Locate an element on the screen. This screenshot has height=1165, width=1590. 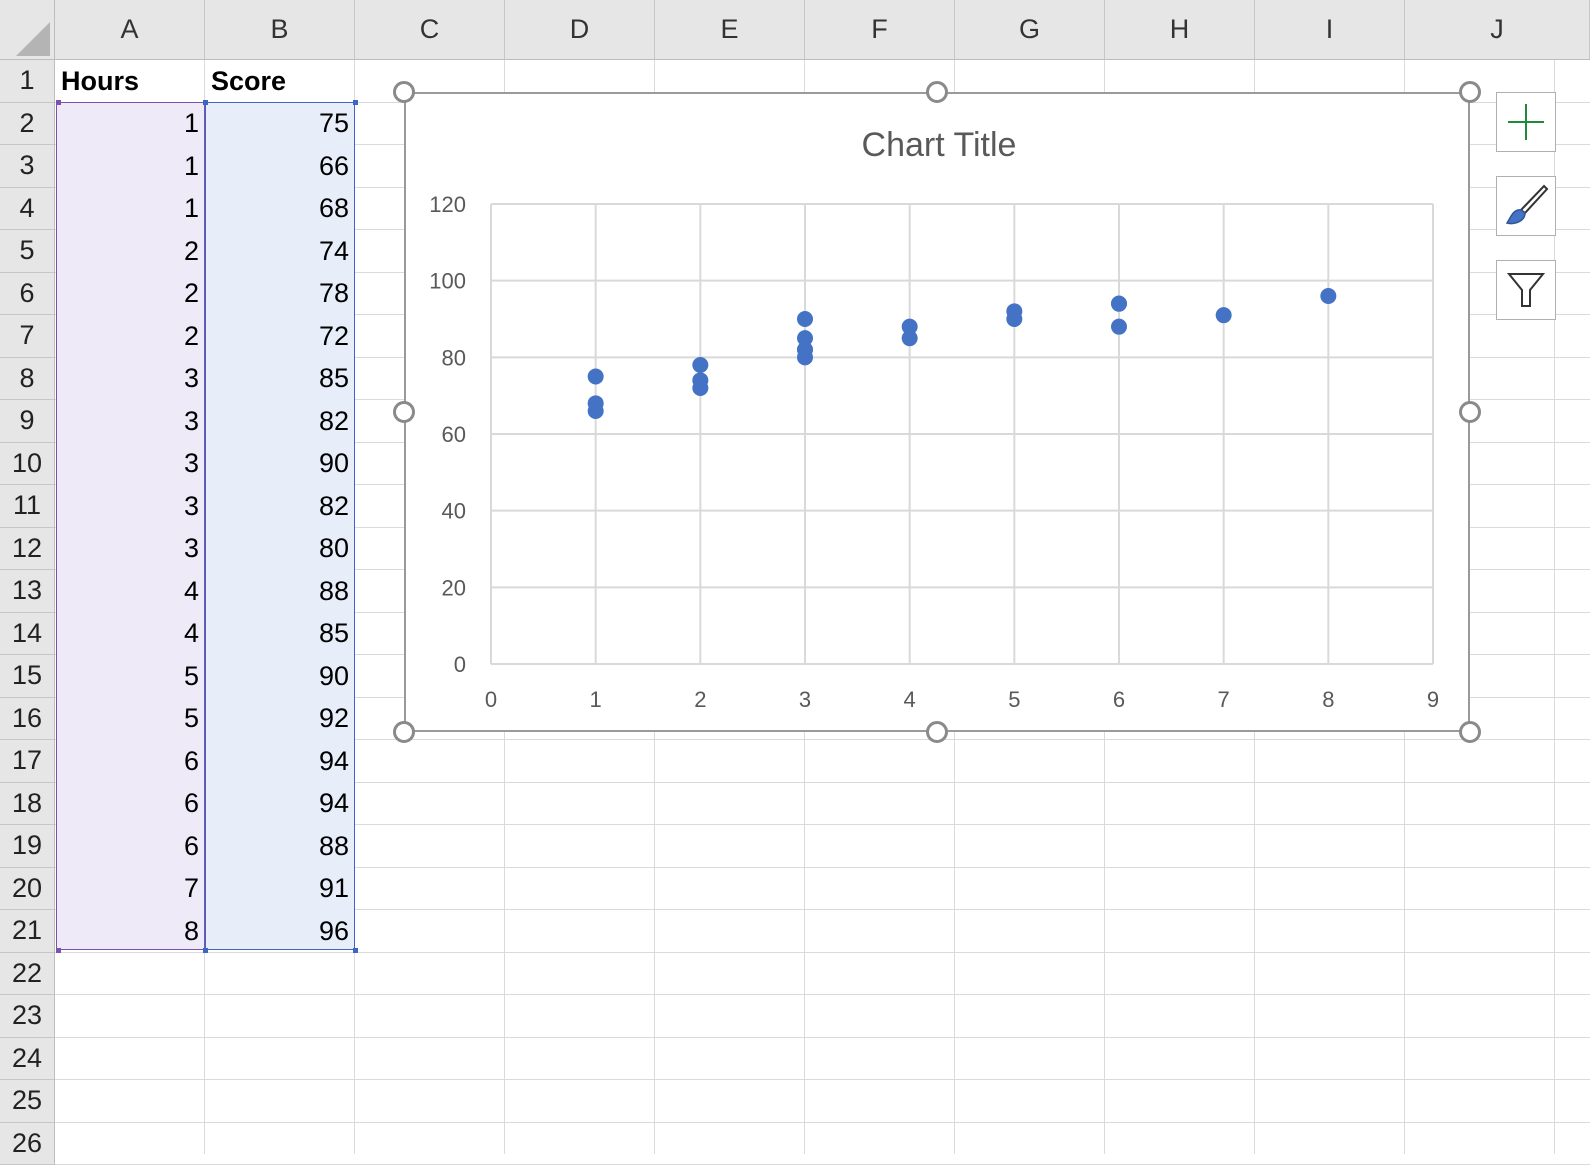
row-header-22: 22 is located at coordinates (27, 974).